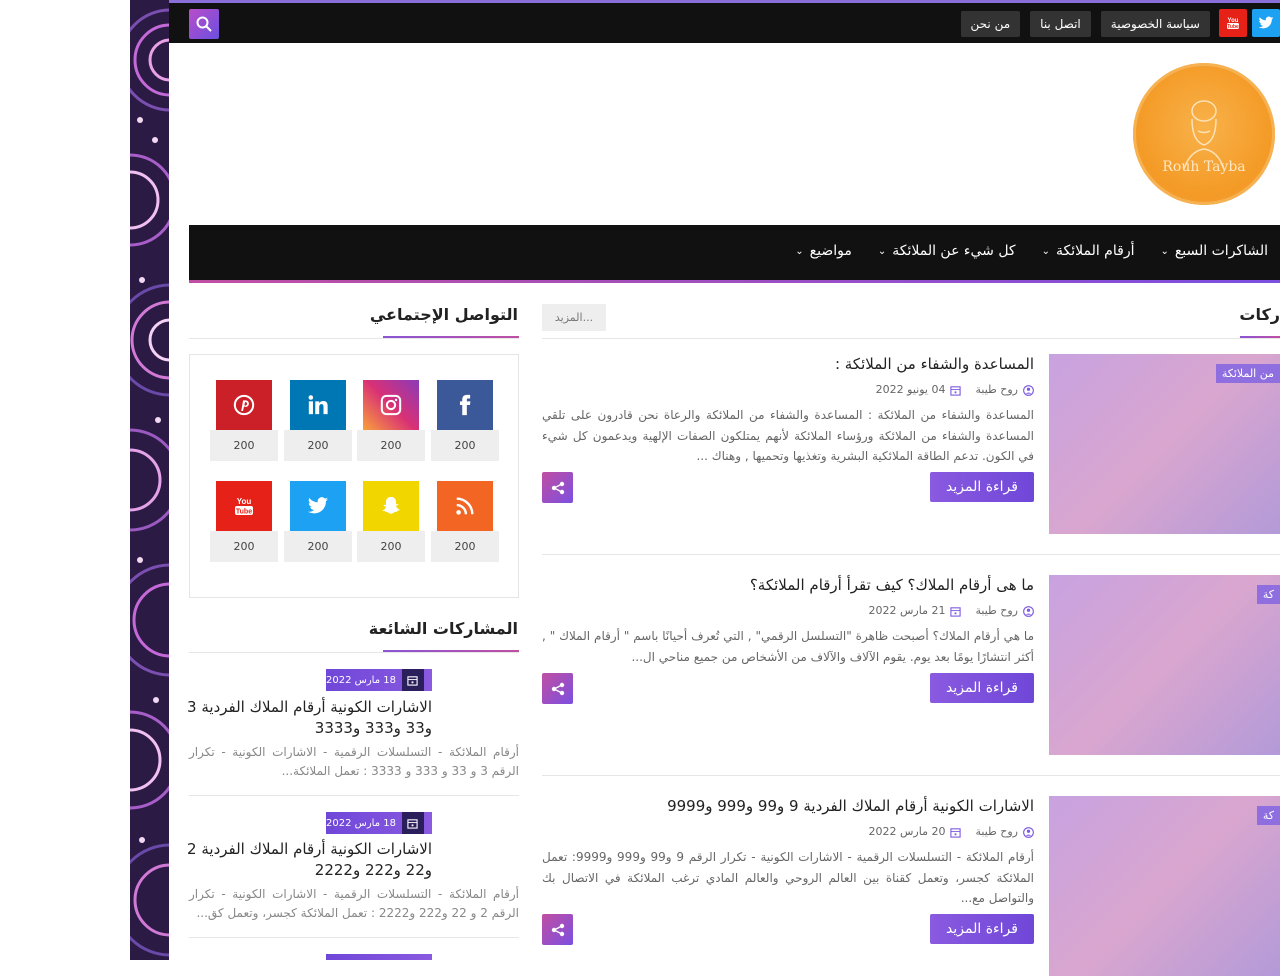 Image resolution: width=1280 pixels, height=976 pixels. I want to click on post-date: 04 يونيو 2022, so click(910, 389).